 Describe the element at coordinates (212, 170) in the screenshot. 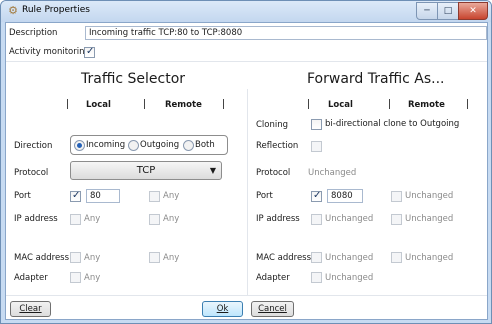

I see `chevron-down-icon: ▼` at that location.